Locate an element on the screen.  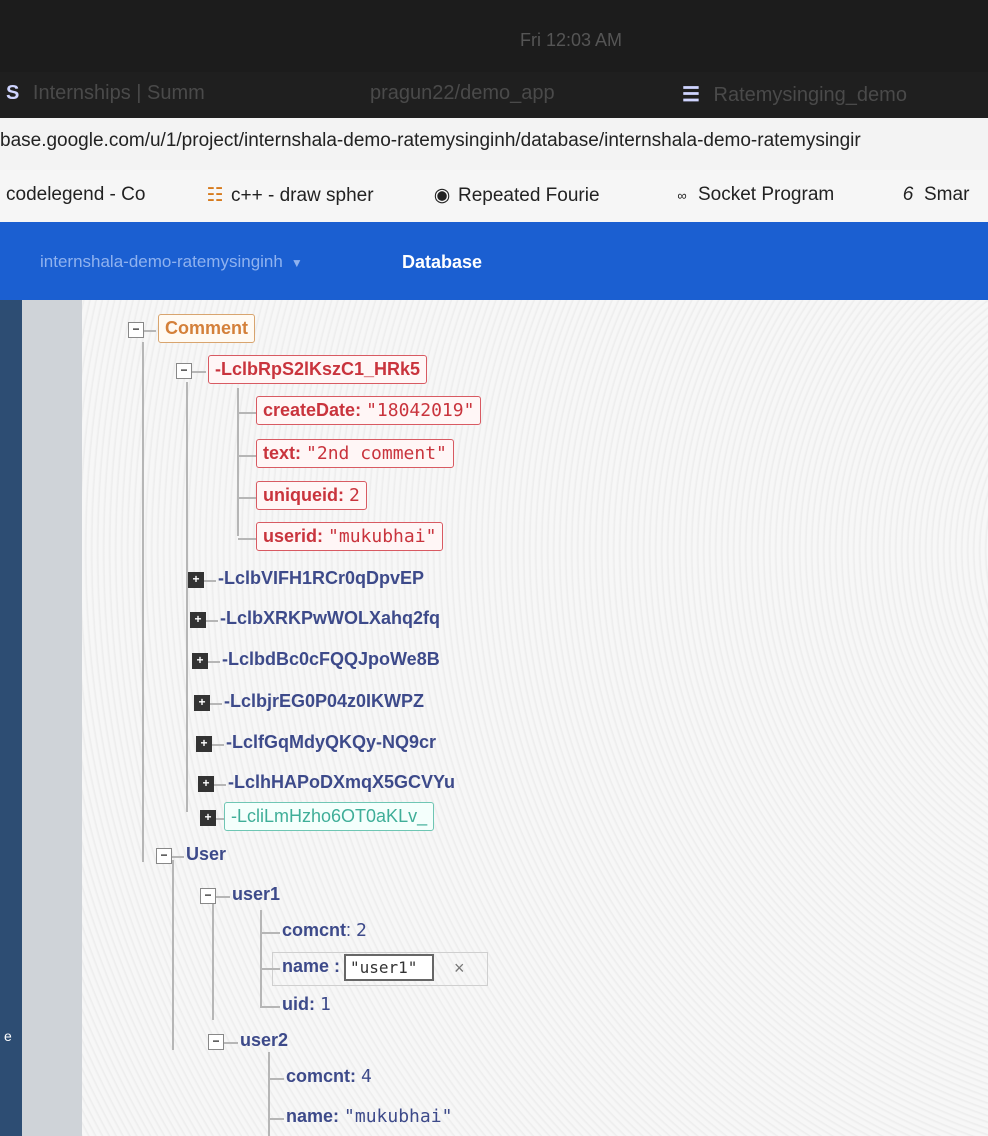
bookmark-label: codelegend - Co is located at coordinates (76, 194).